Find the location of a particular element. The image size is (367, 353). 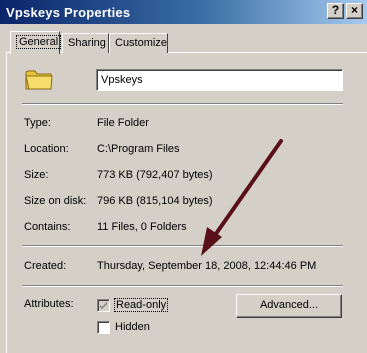

check-icon is located at coordinates (103, 305).